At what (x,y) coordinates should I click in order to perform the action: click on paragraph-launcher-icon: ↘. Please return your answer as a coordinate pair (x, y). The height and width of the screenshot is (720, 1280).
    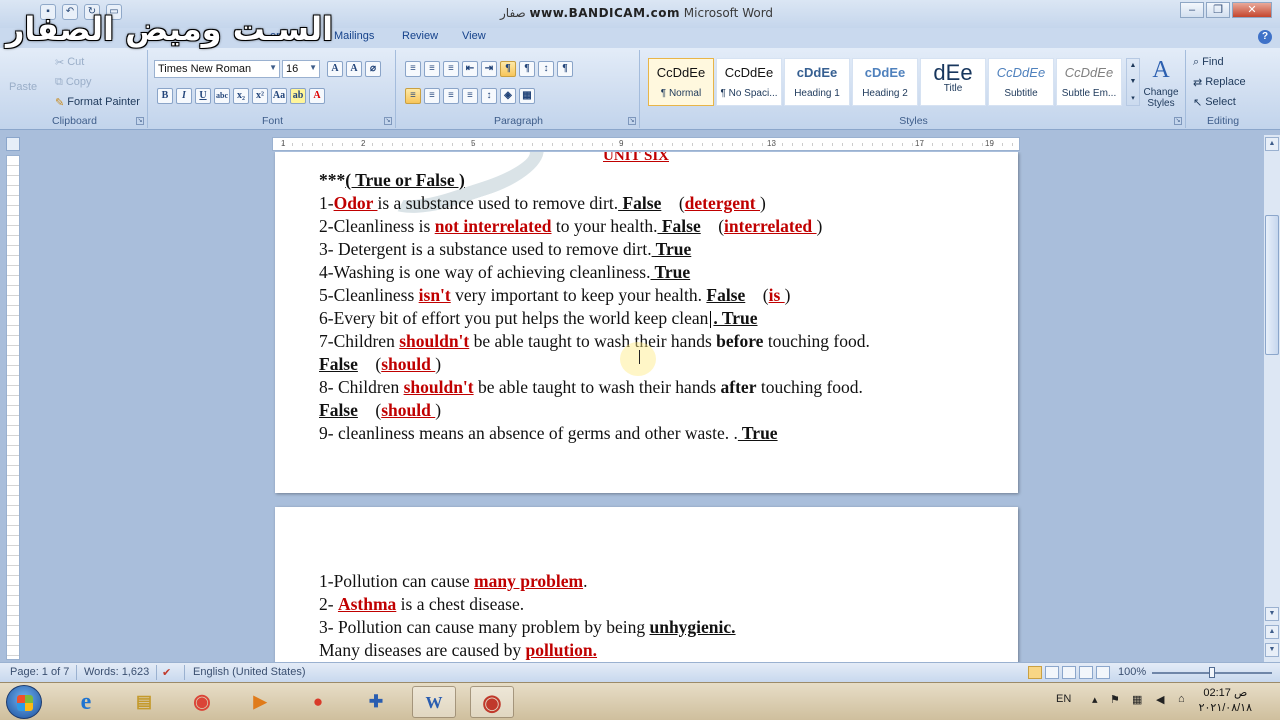
    Looking at the image, I should click on (632, 121).